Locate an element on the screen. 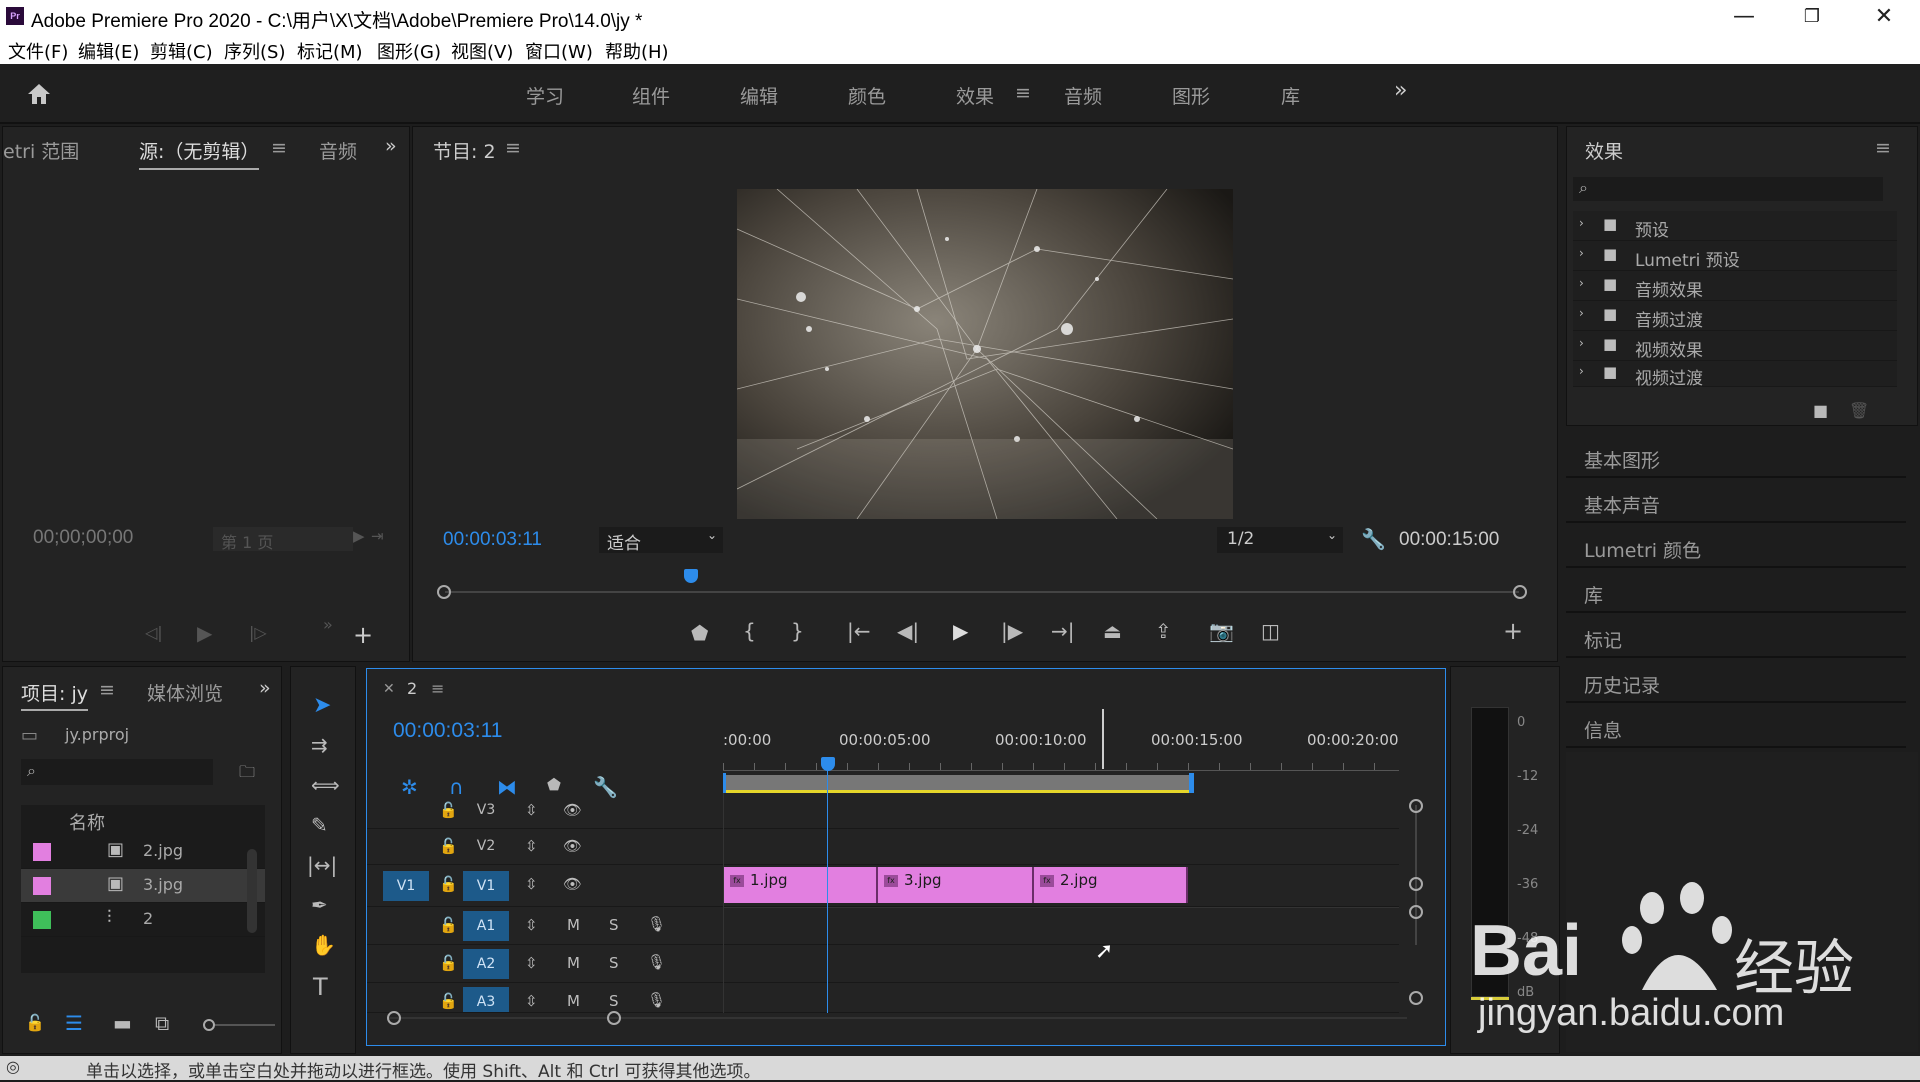 The height and width of the screenshot is (1082, 1920). panel-libraries: 库 is located at coordinates (1736, 592).